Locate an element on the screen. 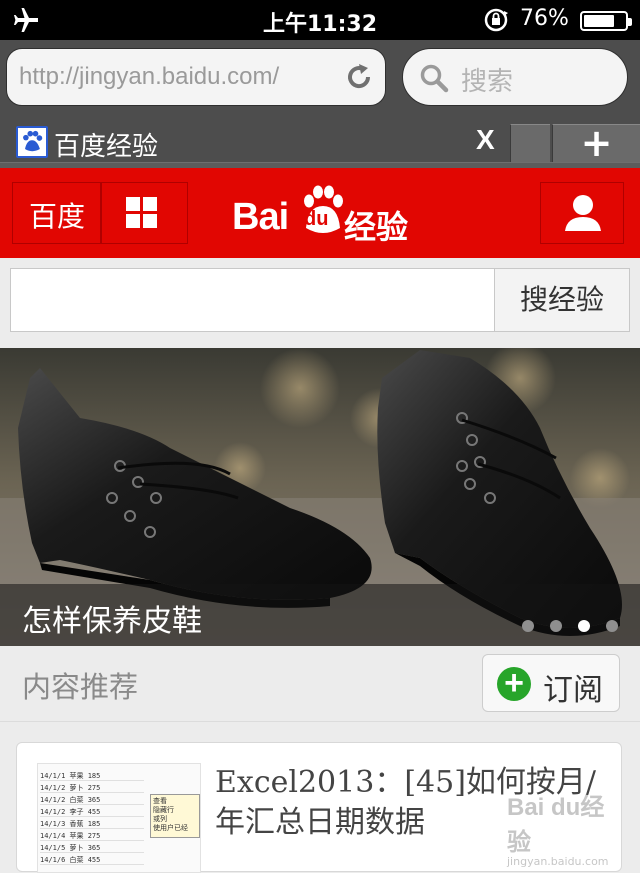 The width and height of the screenshot is (640, 873). tab-placeholder is located at coordinates (530, 143).